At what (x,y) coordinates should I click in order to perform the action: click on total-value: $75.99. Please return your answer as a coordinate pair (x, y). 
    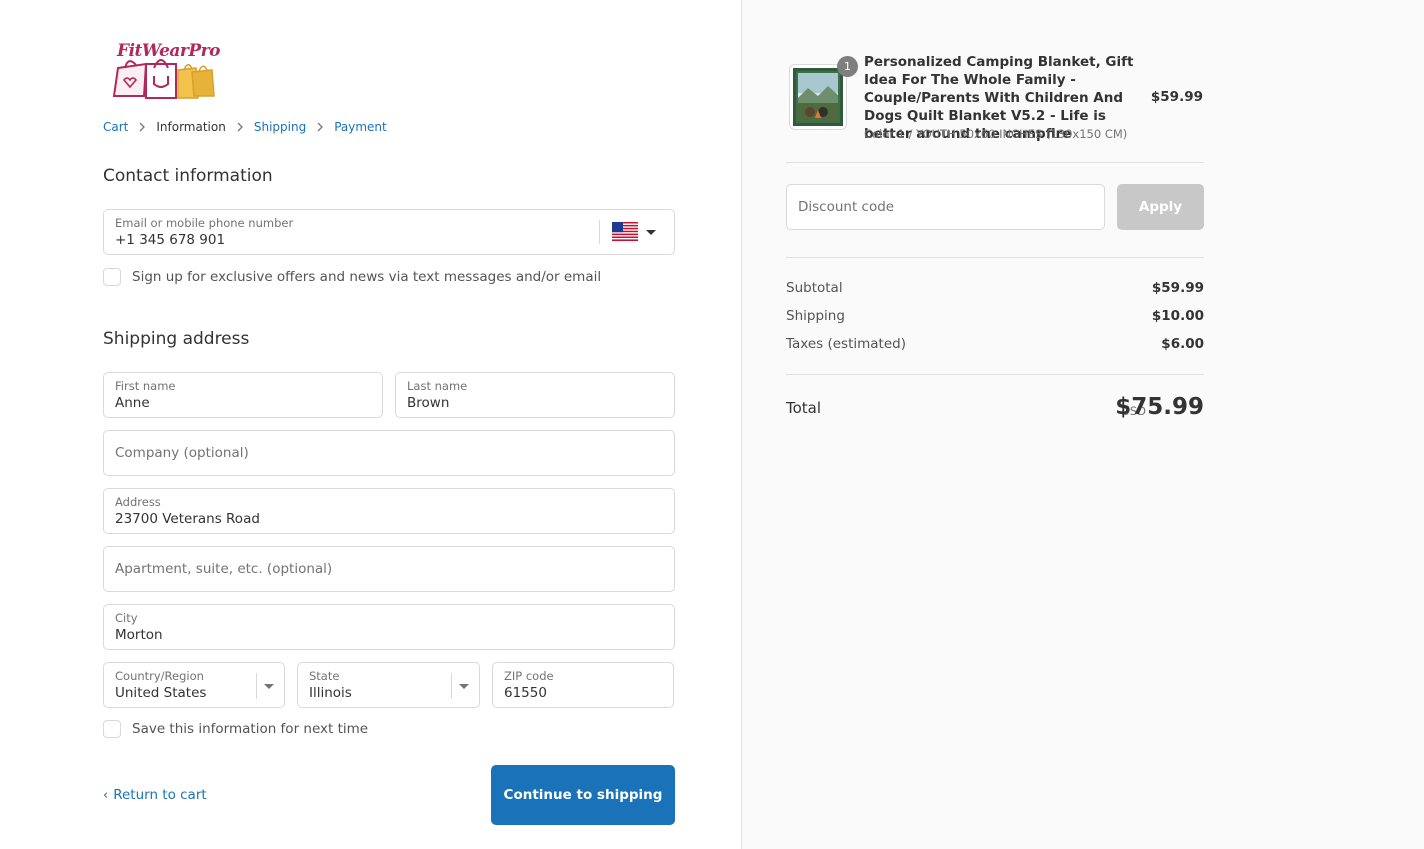
    Looking at the image, I should click on (1159, 407).